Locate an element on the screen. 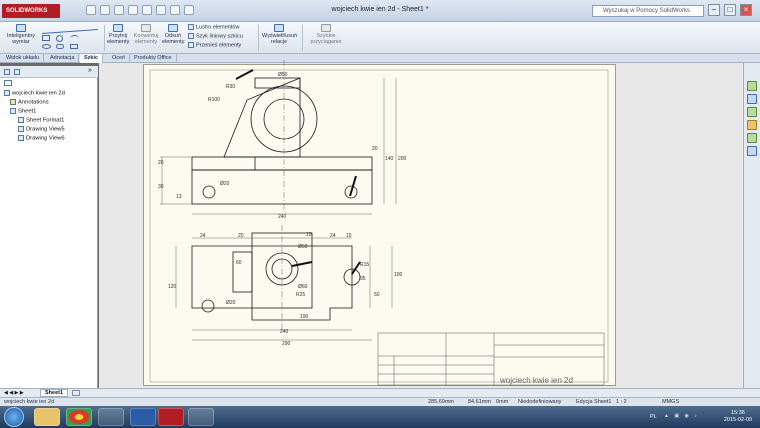  appearances-icon is located at coordinates (752, 138).